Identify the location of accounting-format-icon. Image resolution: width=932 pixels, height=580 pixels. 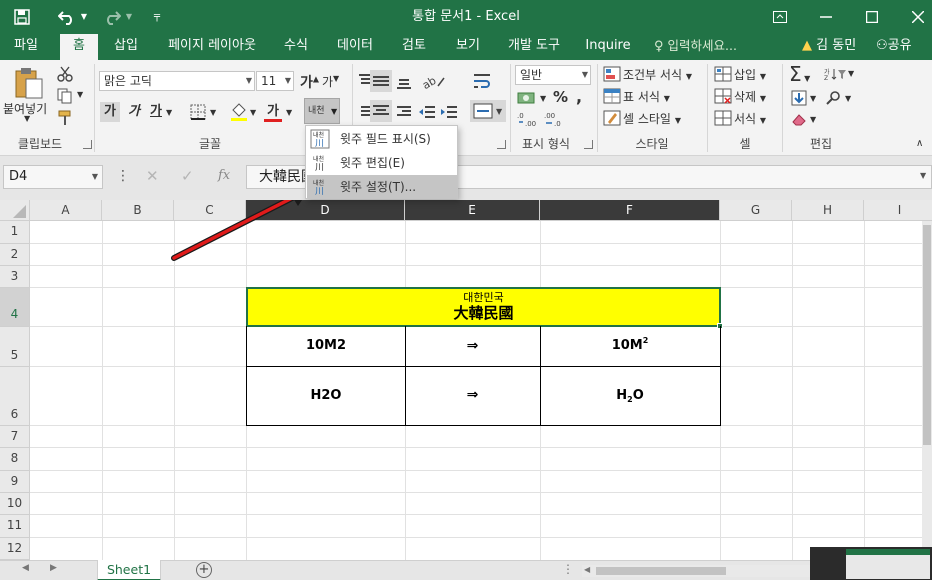
(527, 98).